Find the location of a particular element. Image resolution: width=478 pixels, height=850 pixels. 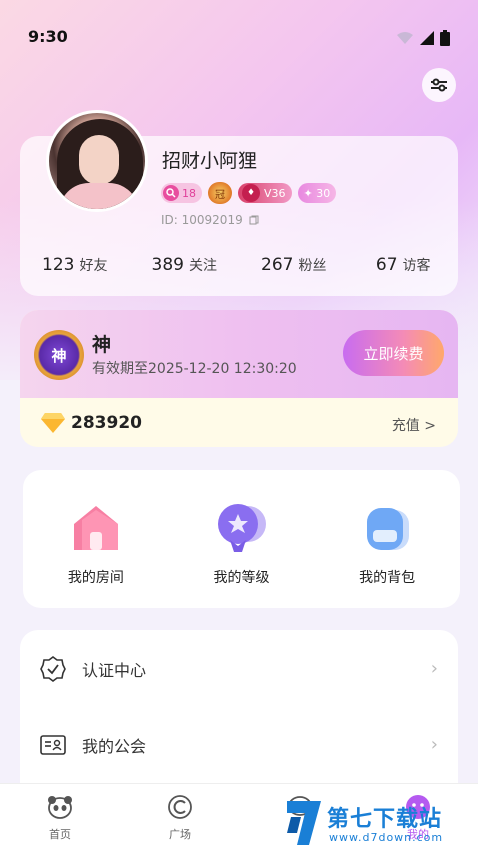

vip-badge: ♦ V36 is located at coordinates (265, 193).